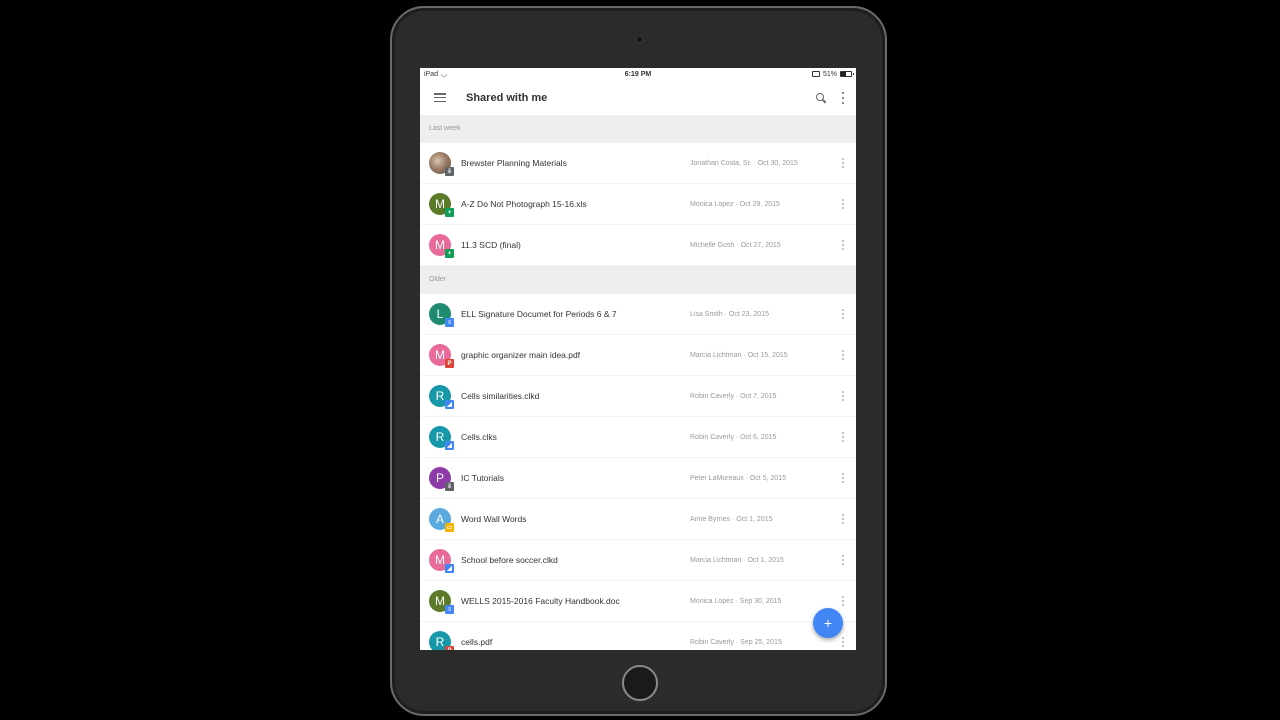 The height and width of the screenshot is (720, 1280). What do you see at coordinates (735, 204) in the screenshot?
I see `file-owner-date: Monica Lopez · Oct 29, 2015` at bounding box center [735, 204].